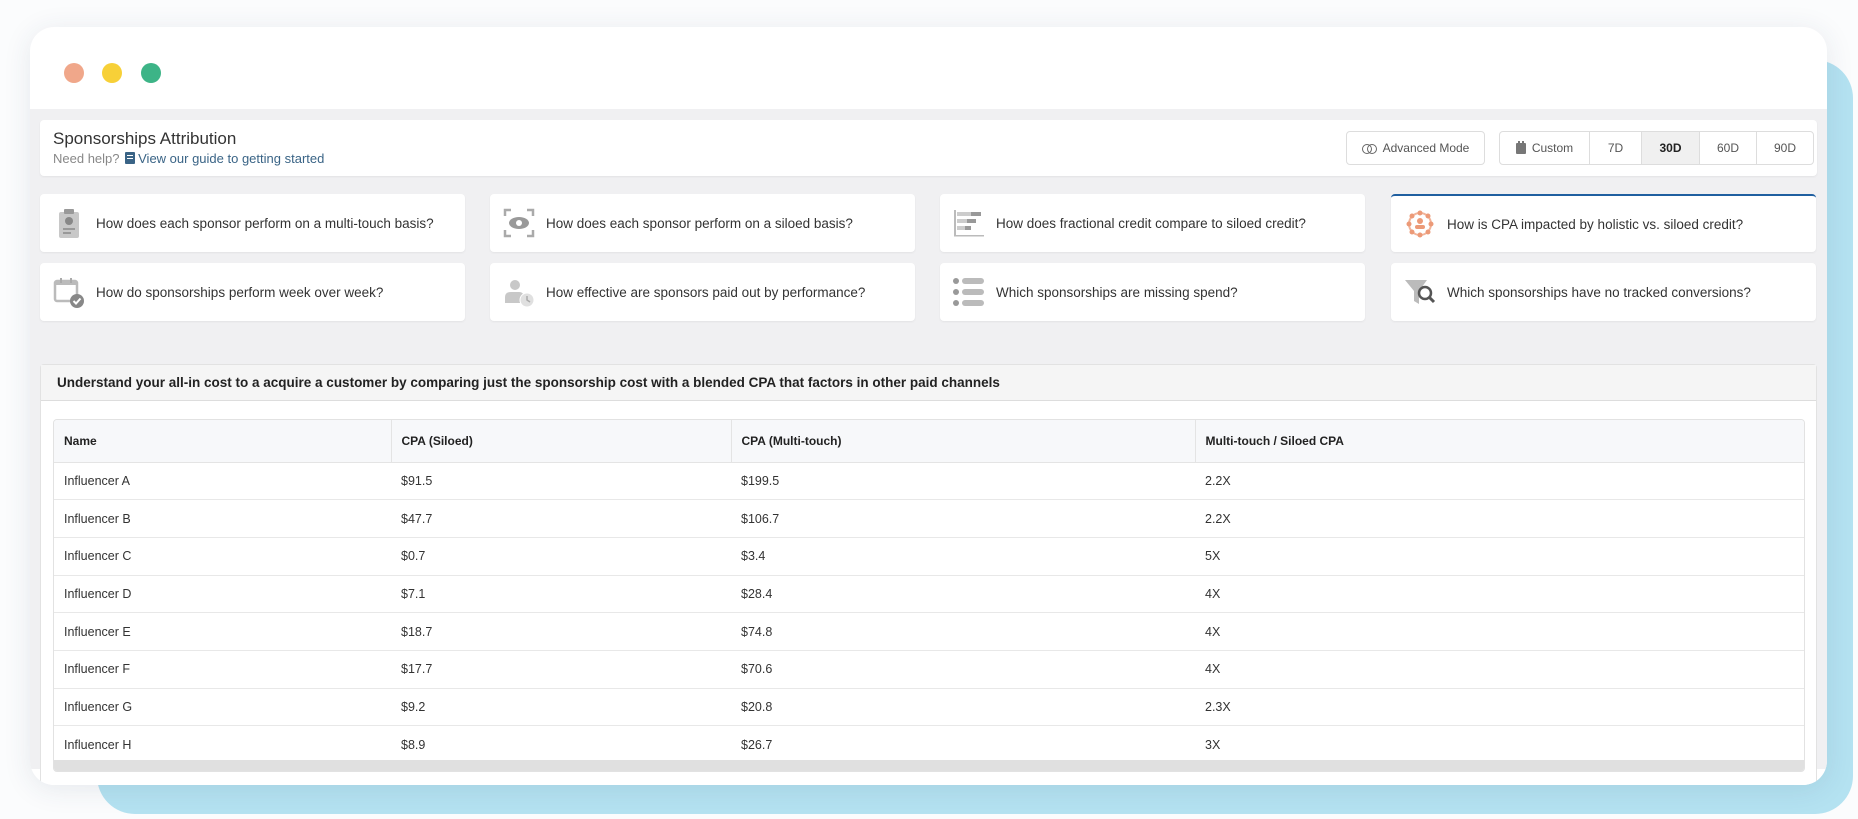 The width and height of the screenshot is (1858, 819). I want to click on guide-link: View our guide to getting started, so click(231, 158).